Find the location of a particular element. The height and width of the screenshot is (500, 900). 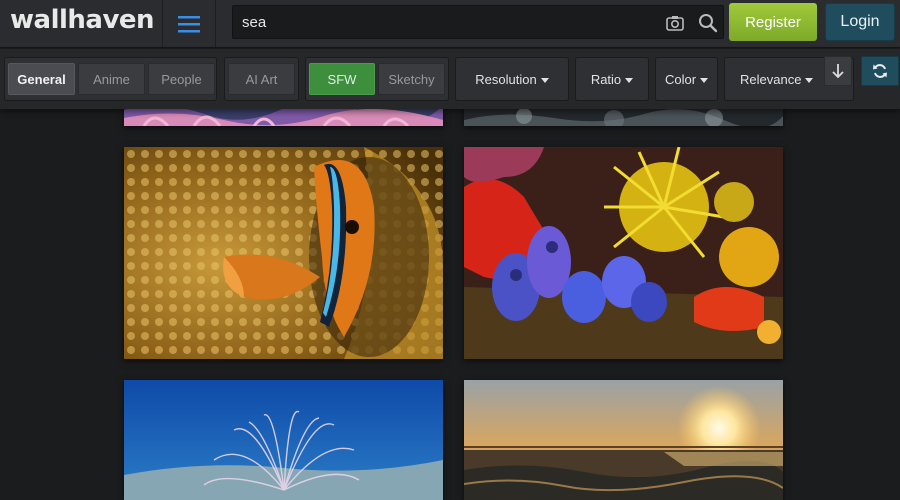

image-search-button is located at coordinates (675, 23).